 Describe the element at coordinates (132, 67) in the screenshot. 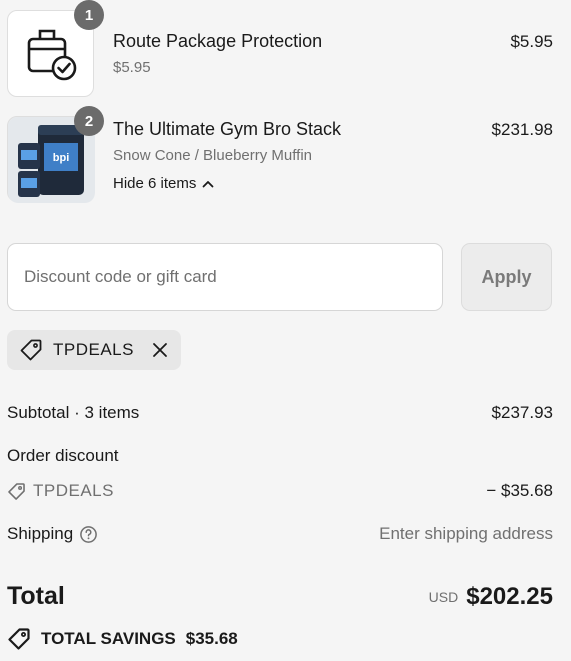

I see `item-variant: $5.95` at that location.